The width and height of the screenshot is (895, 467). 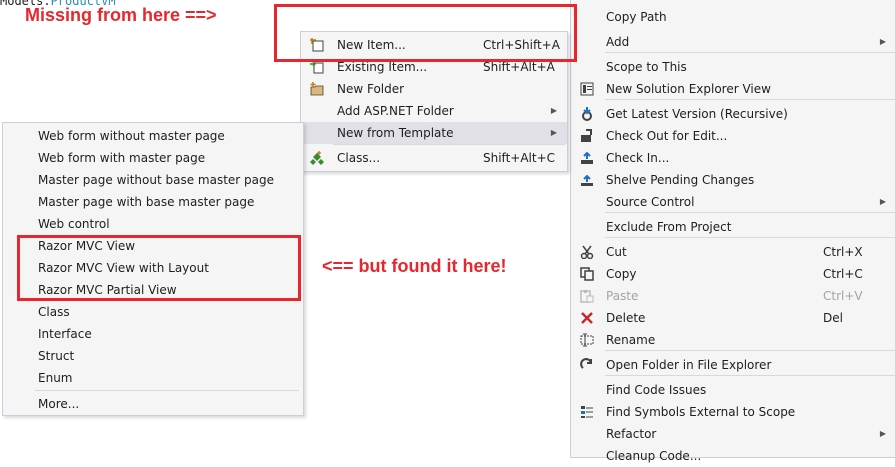 I want to click on menu-item-copy-path: Copy Path, so click(x=733, y=17).